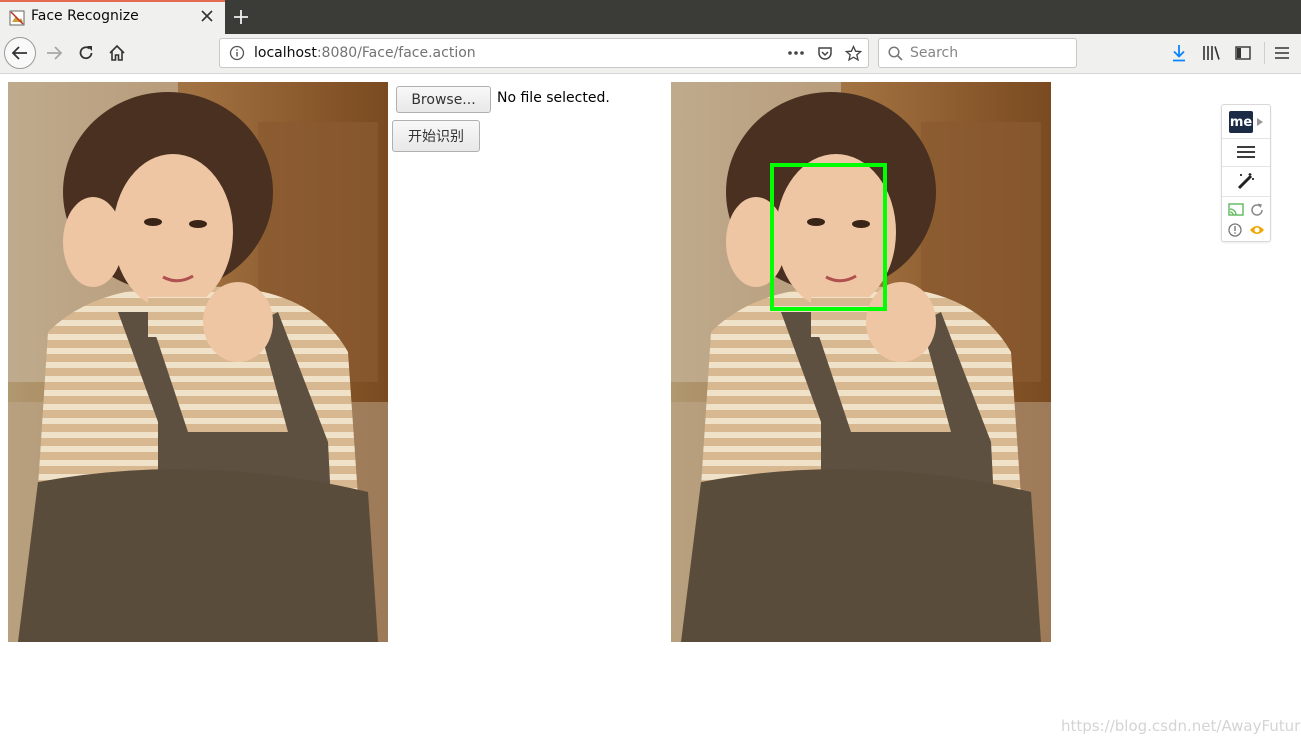 Image resolution: width=1301 pixels, height=744 pixels. Describe the element at coordinates (20, 53) in the screenshot. I see `back-arrow-icon` at that location.